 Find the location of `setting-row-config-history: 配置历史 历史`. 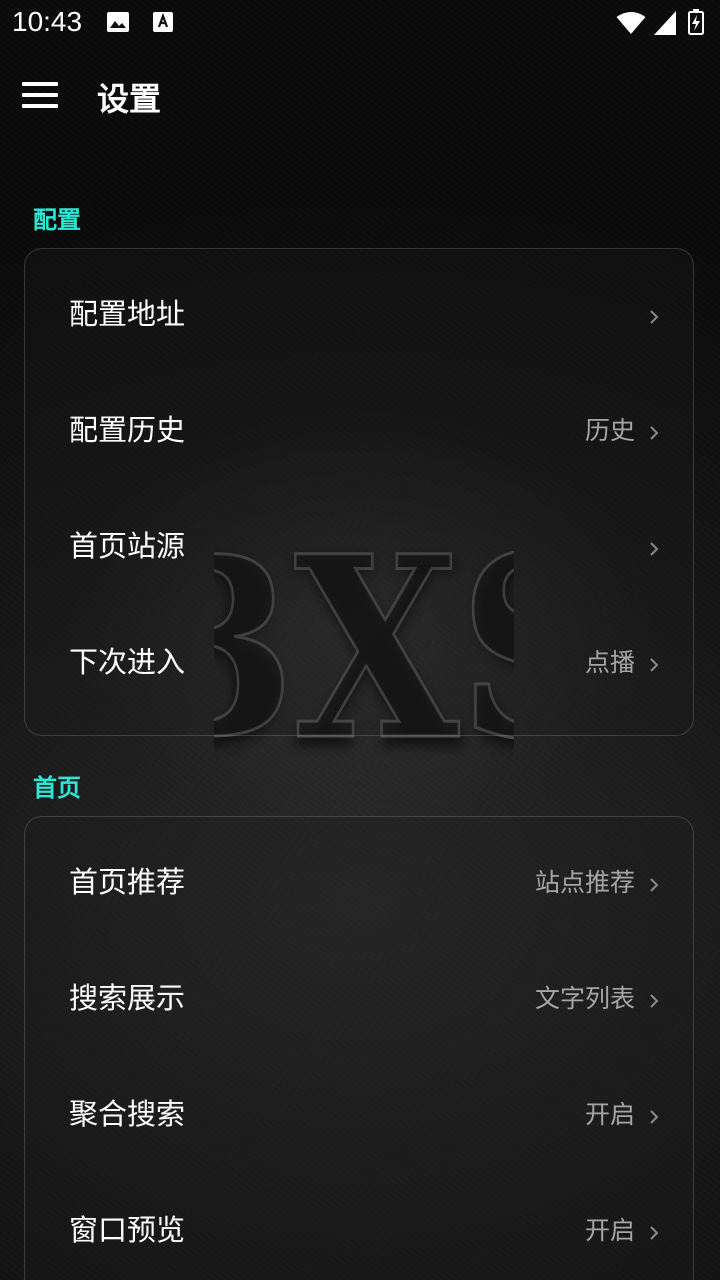

setting-row-config-history: 配置历史 历史 is located at coordinates (359, 429).